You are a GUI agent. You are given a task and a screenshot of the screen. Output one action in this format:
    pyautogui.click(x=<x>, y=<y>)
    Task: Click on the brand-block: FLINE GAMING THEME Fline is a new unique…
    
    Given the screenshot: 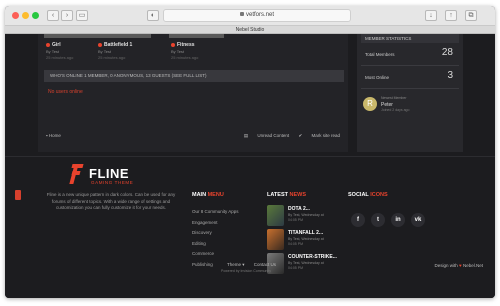 What is the action you would take?
    pyautogui.click(x=111, y=199)
    